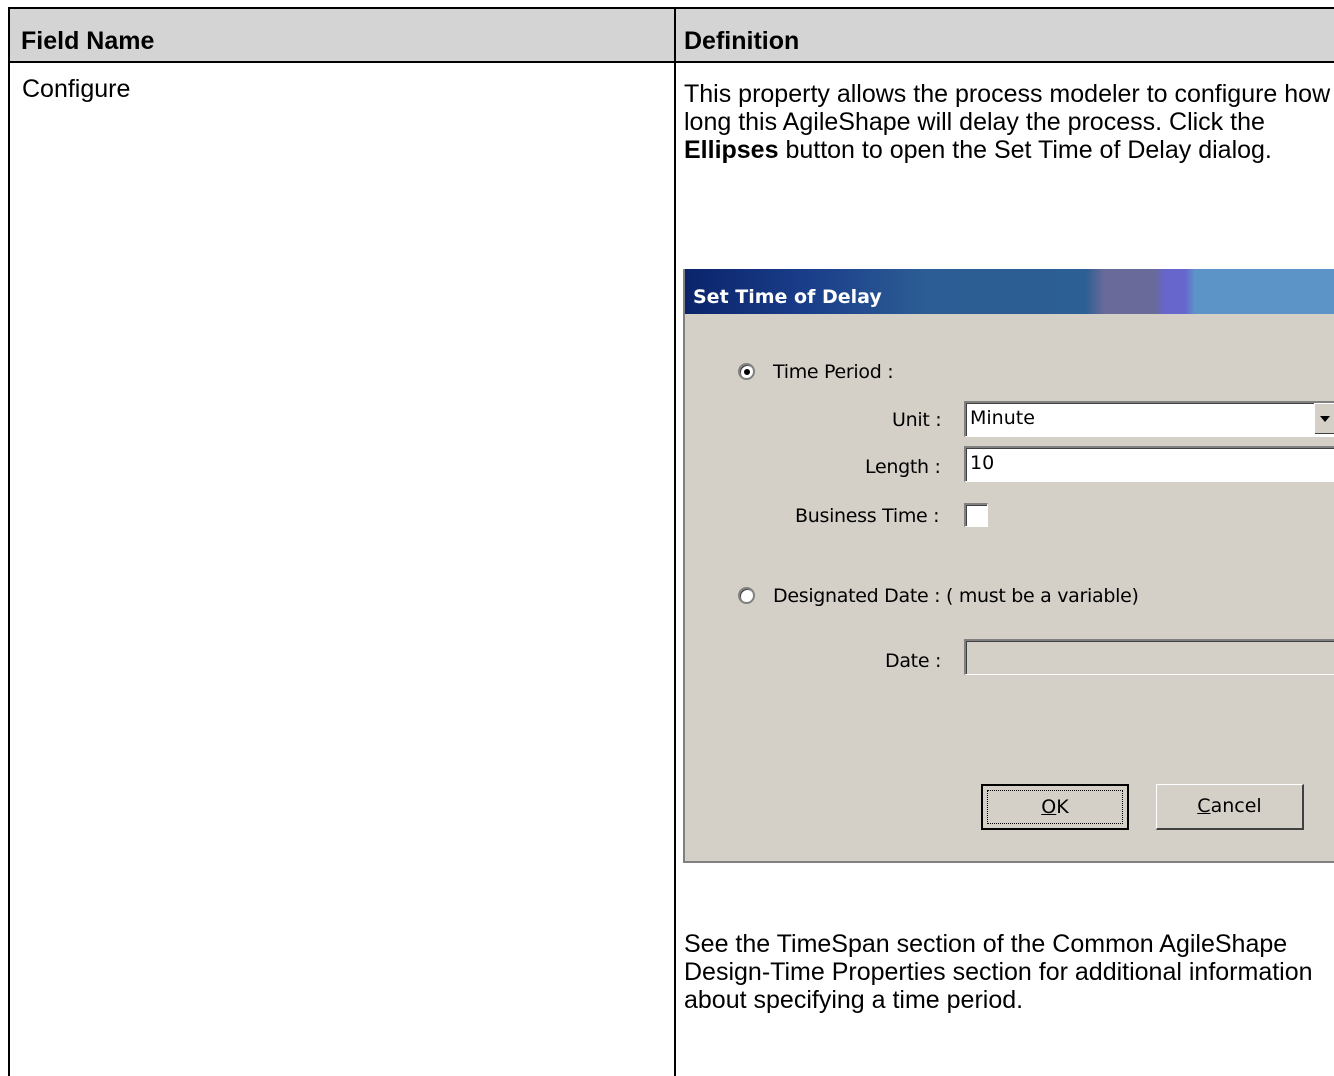 This screenshot has width=1334, height=1076. Describe the element at coordinates (913, 661) in the screenshot. I see `date-label: Date :` at that location.